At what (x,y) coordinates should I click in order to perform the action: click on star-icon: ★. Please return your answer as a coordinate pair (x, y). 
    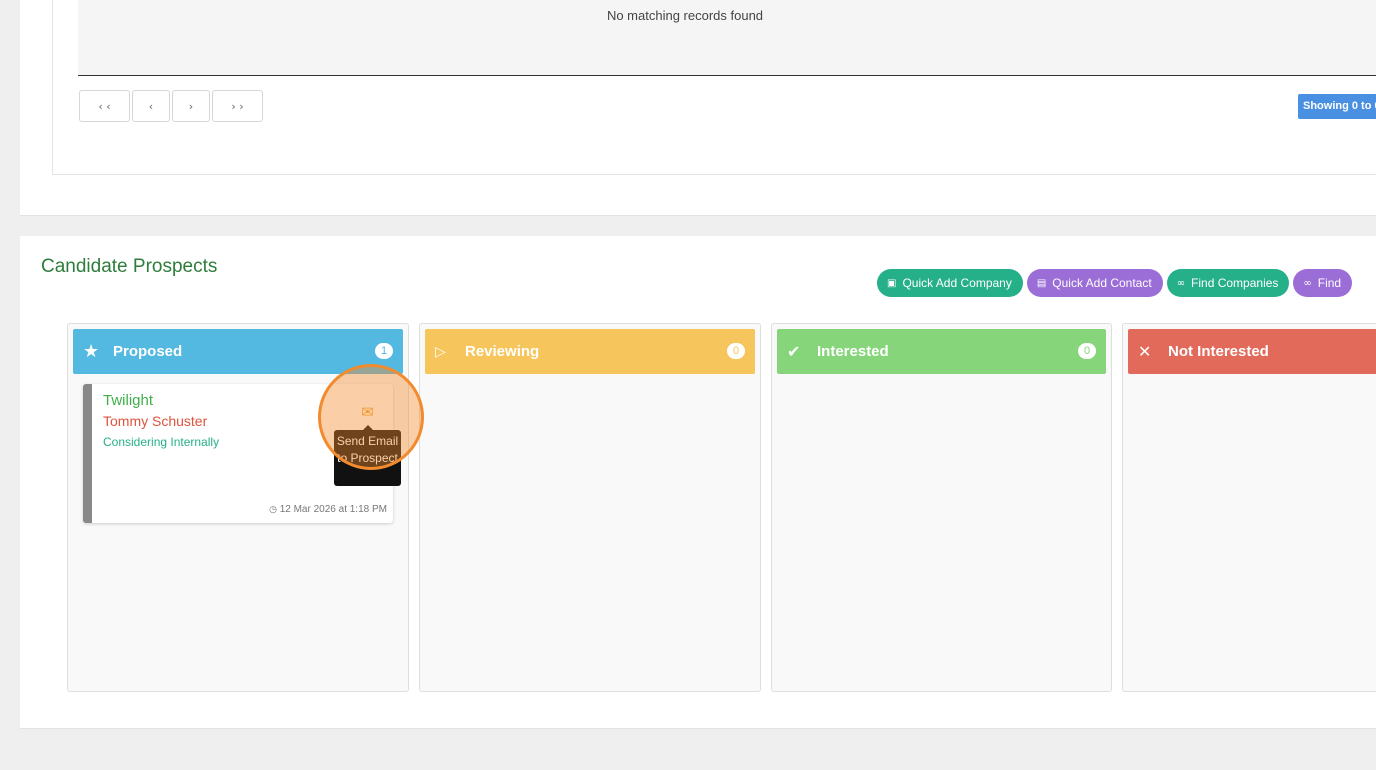
    Looking at the image, I should click on (91, 351).